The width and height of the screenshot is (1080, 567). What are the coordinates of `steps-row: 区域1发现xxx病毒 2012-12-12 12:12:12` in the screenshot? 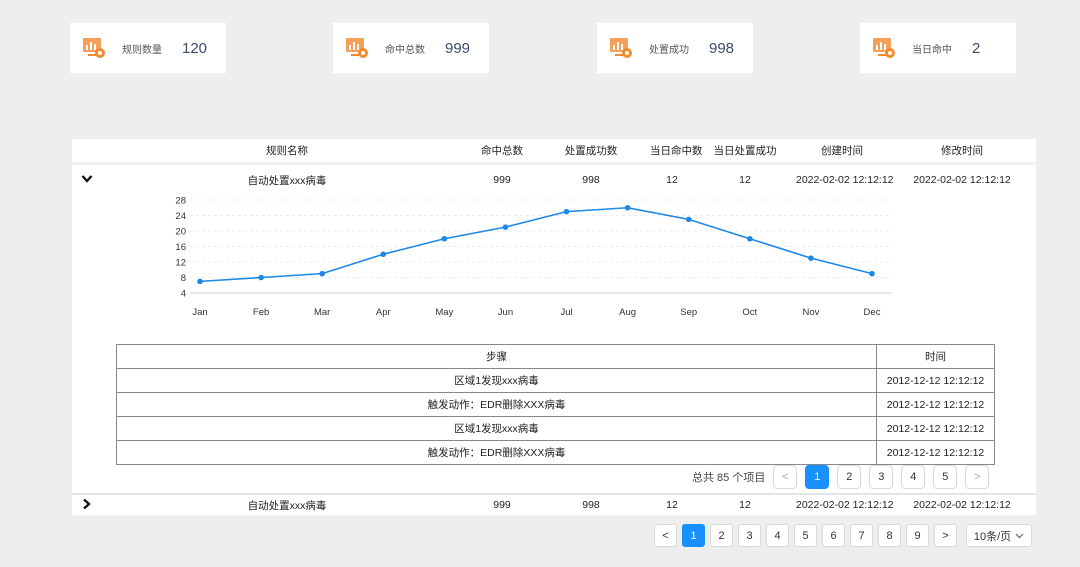 It's located at (555, 380).